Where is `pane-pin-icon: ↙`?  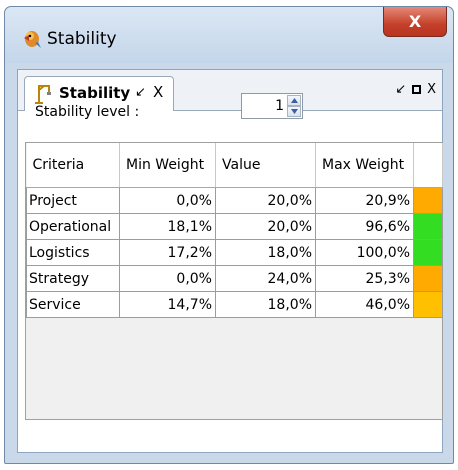
pane-pin-icon: ↙ is located at coordinates (400, 89).